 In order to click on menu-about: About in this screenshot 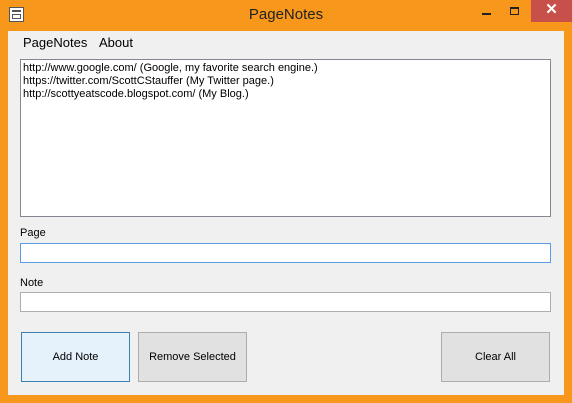, I will do `click(116, 42)`.